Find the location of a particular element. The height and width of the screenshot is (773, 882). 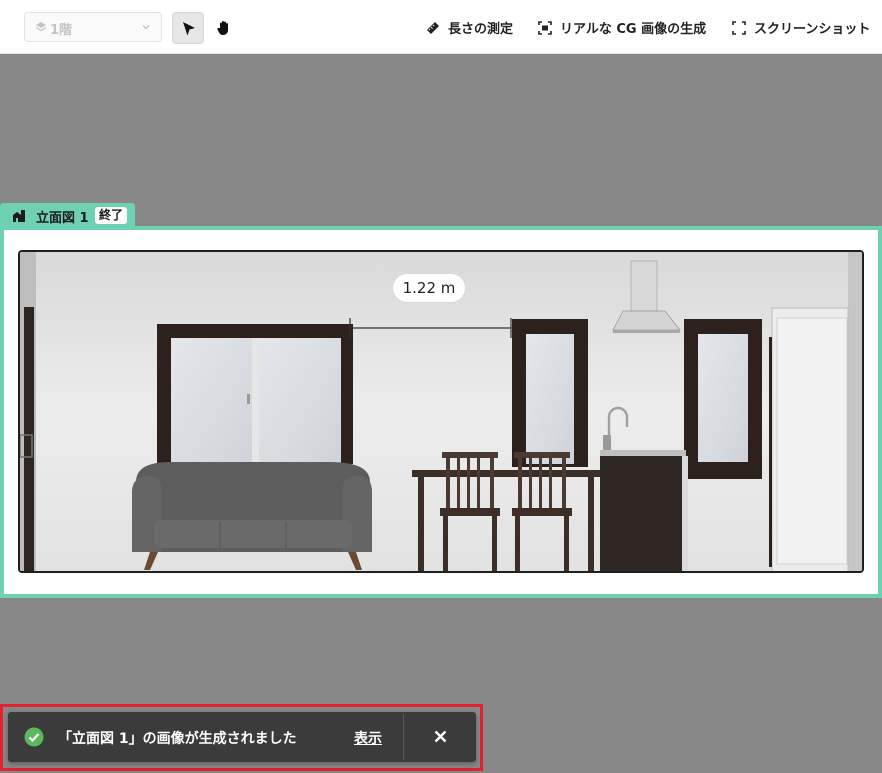

building-icon is located at coordinates (19, 216).